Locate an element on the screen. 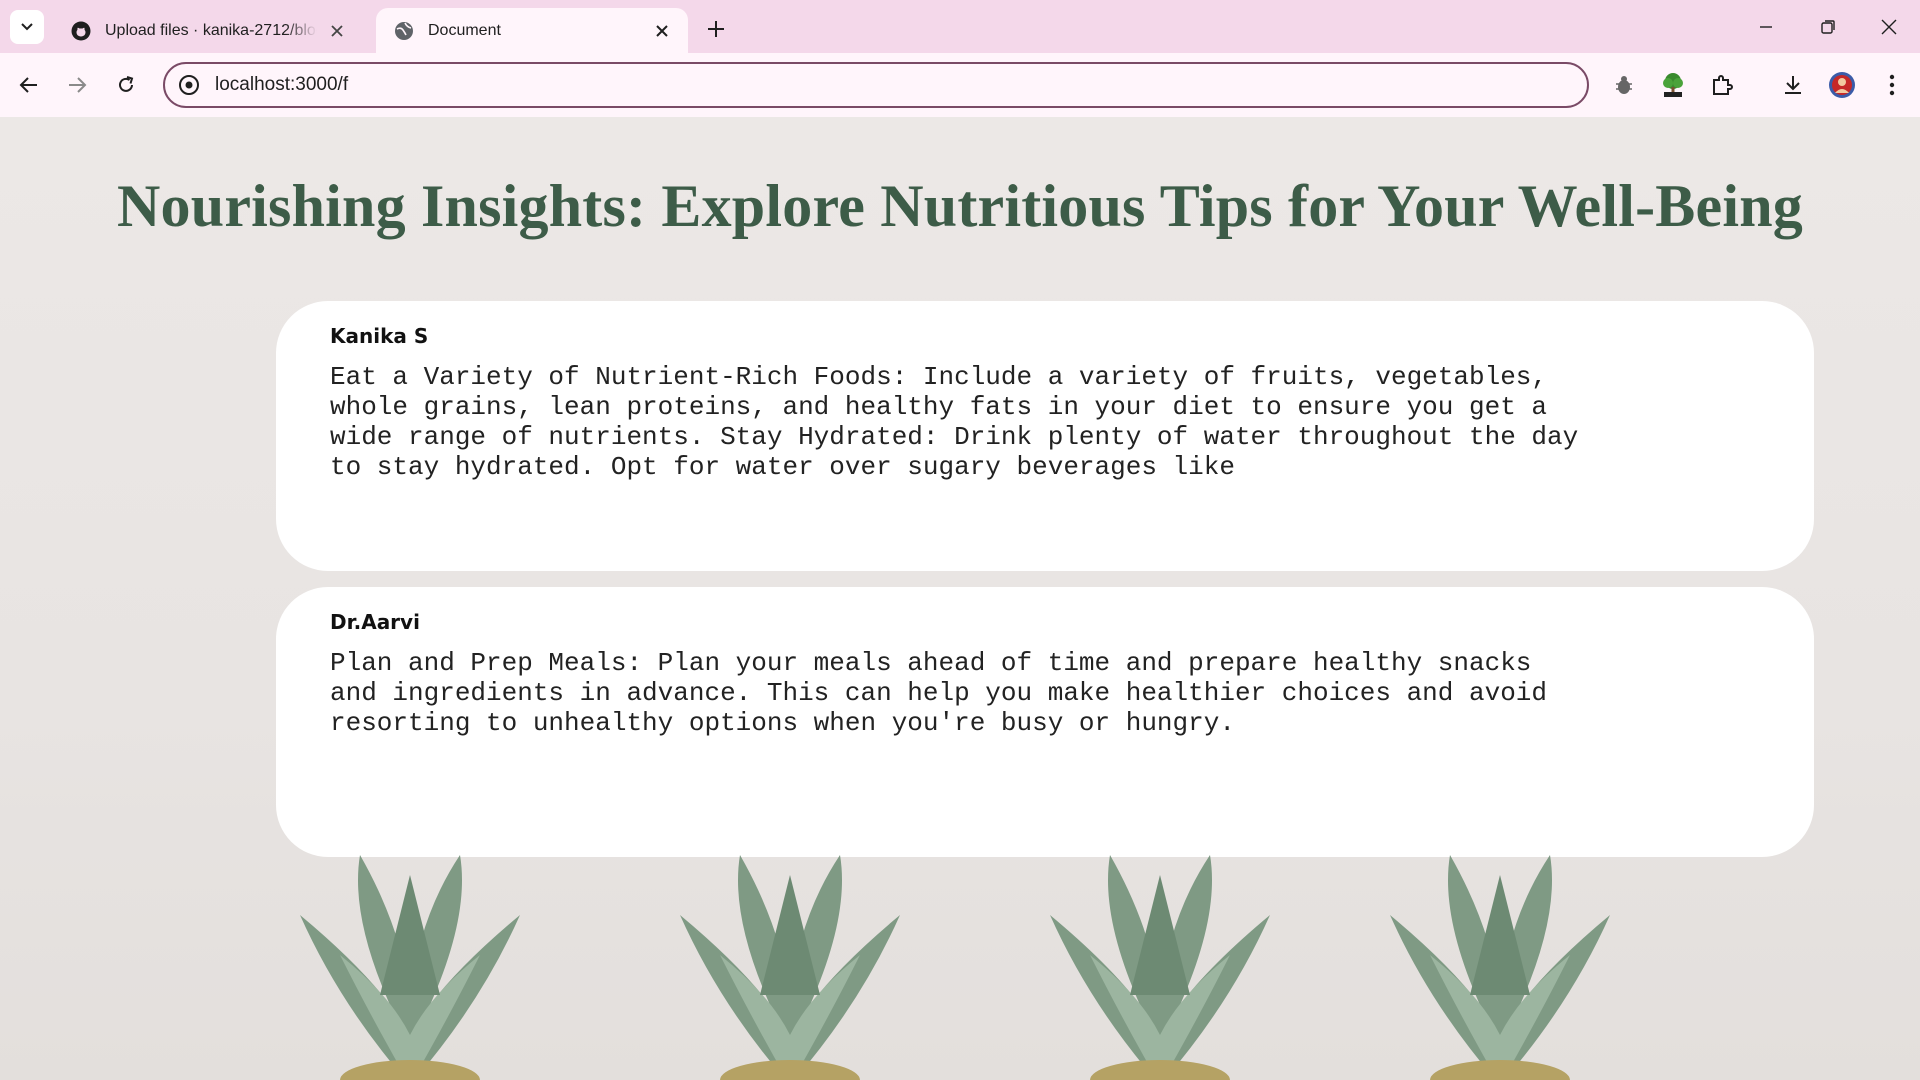 This screenshot has width=1920, height=1080. minimize-icon is located at coordinates (1766, 27).